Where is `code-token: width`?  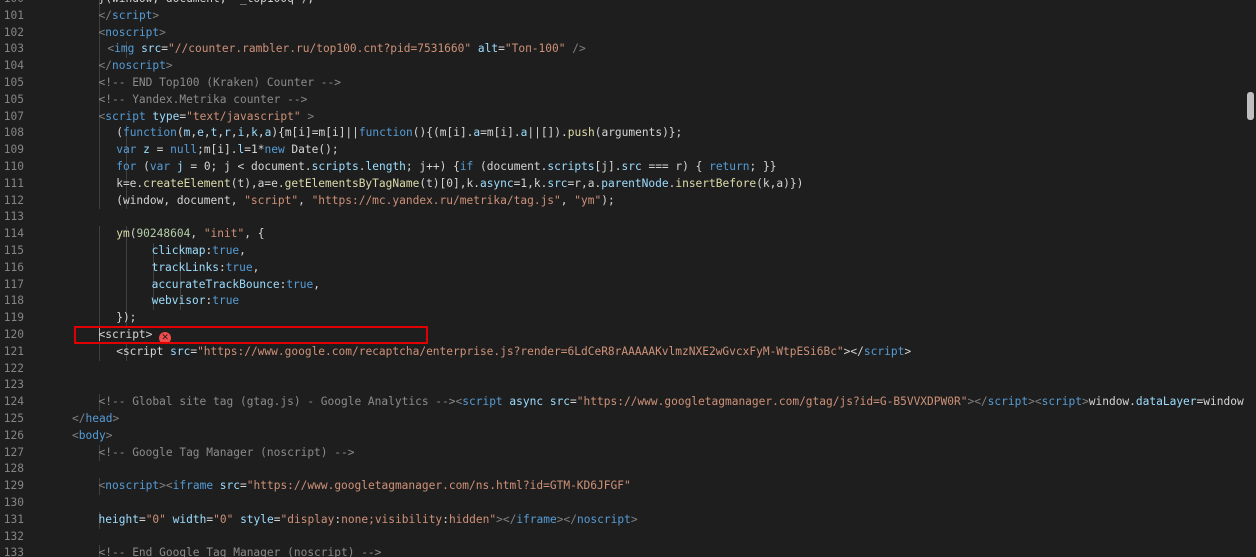
code-token: width is located at coordinates (189, 519).